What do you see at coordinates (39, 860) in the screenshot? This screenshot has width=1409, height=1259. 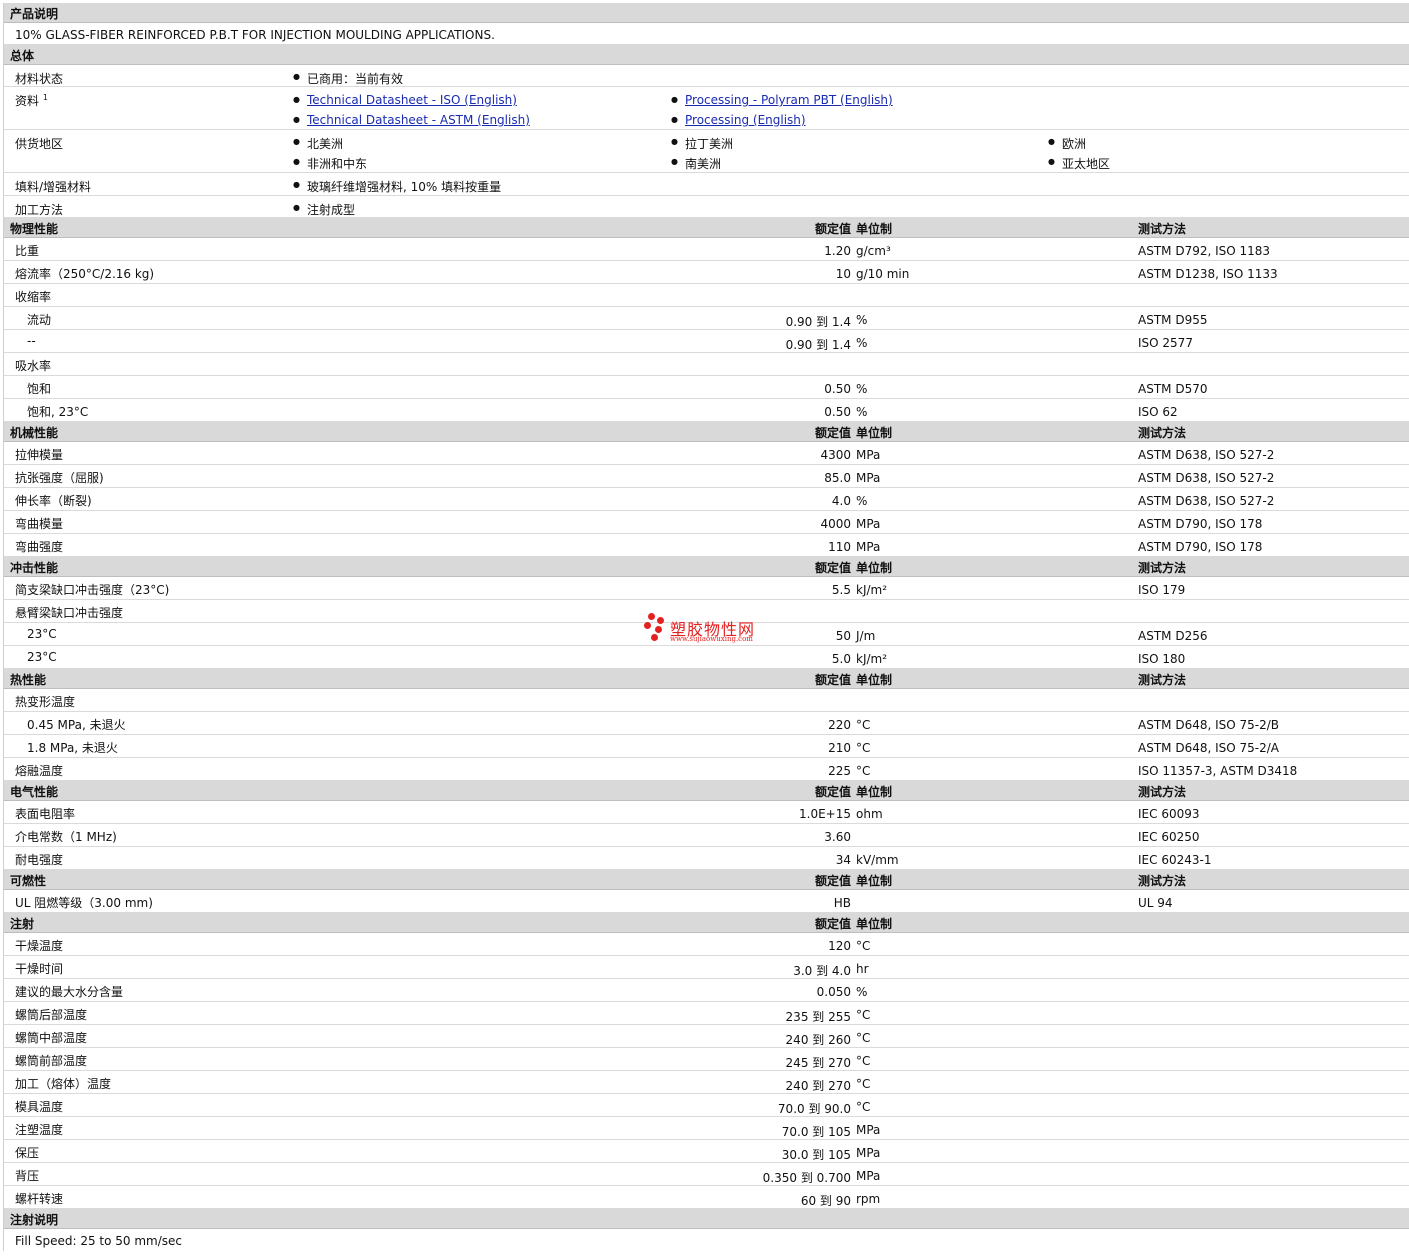 I see `property-label: 耐电强度` at bounding box center [39, 860].